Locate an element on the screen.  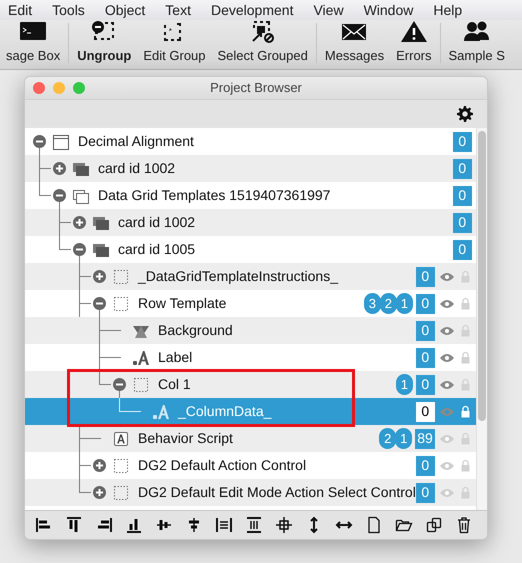
item-label: Background is located at coordinates (195, 330).